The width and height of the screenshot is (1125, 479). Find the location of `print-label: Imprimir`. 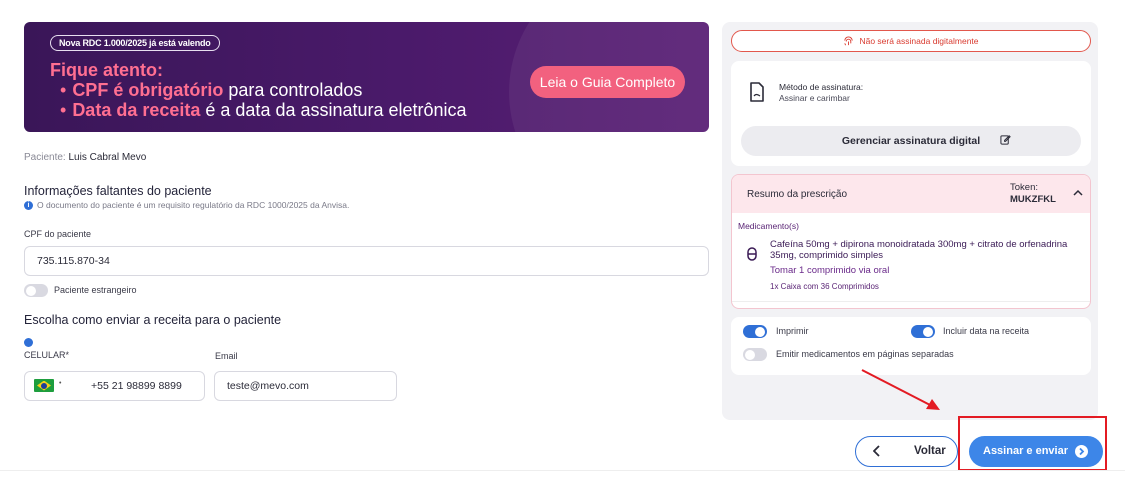

print-label: Imprimir is located at coordinates (792, 331).